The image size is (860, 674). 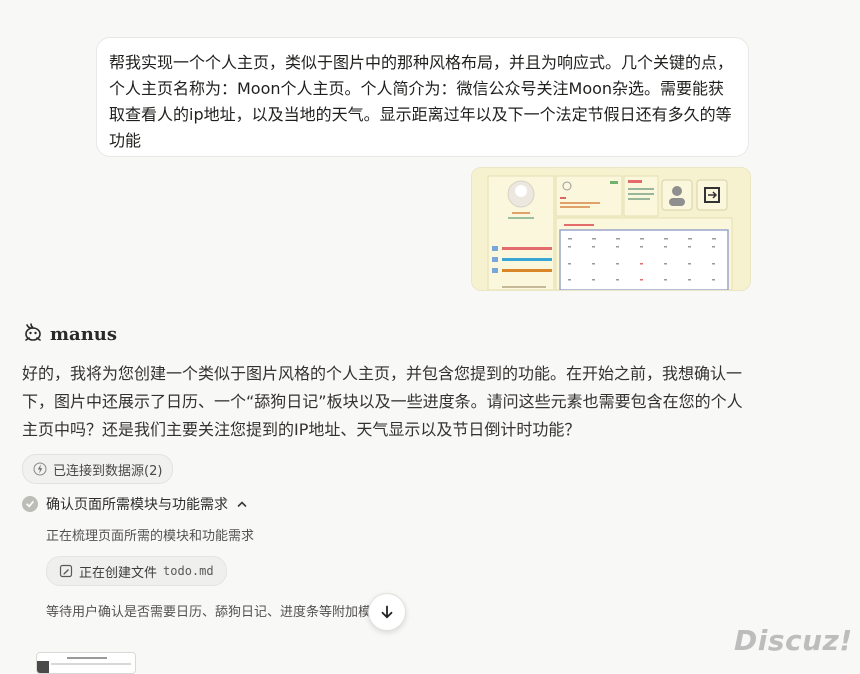 What do you see at coordinates (33, 334) in the screenshot?
I see `manus-logo-icon` at bounding box center [33, 334].